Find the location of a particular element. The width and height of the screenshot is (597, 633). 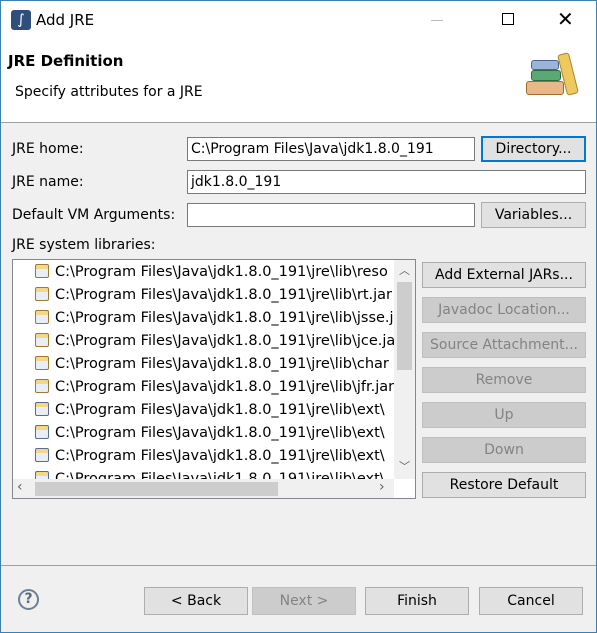

help-icon: ? is located at coordinates (28, 599).